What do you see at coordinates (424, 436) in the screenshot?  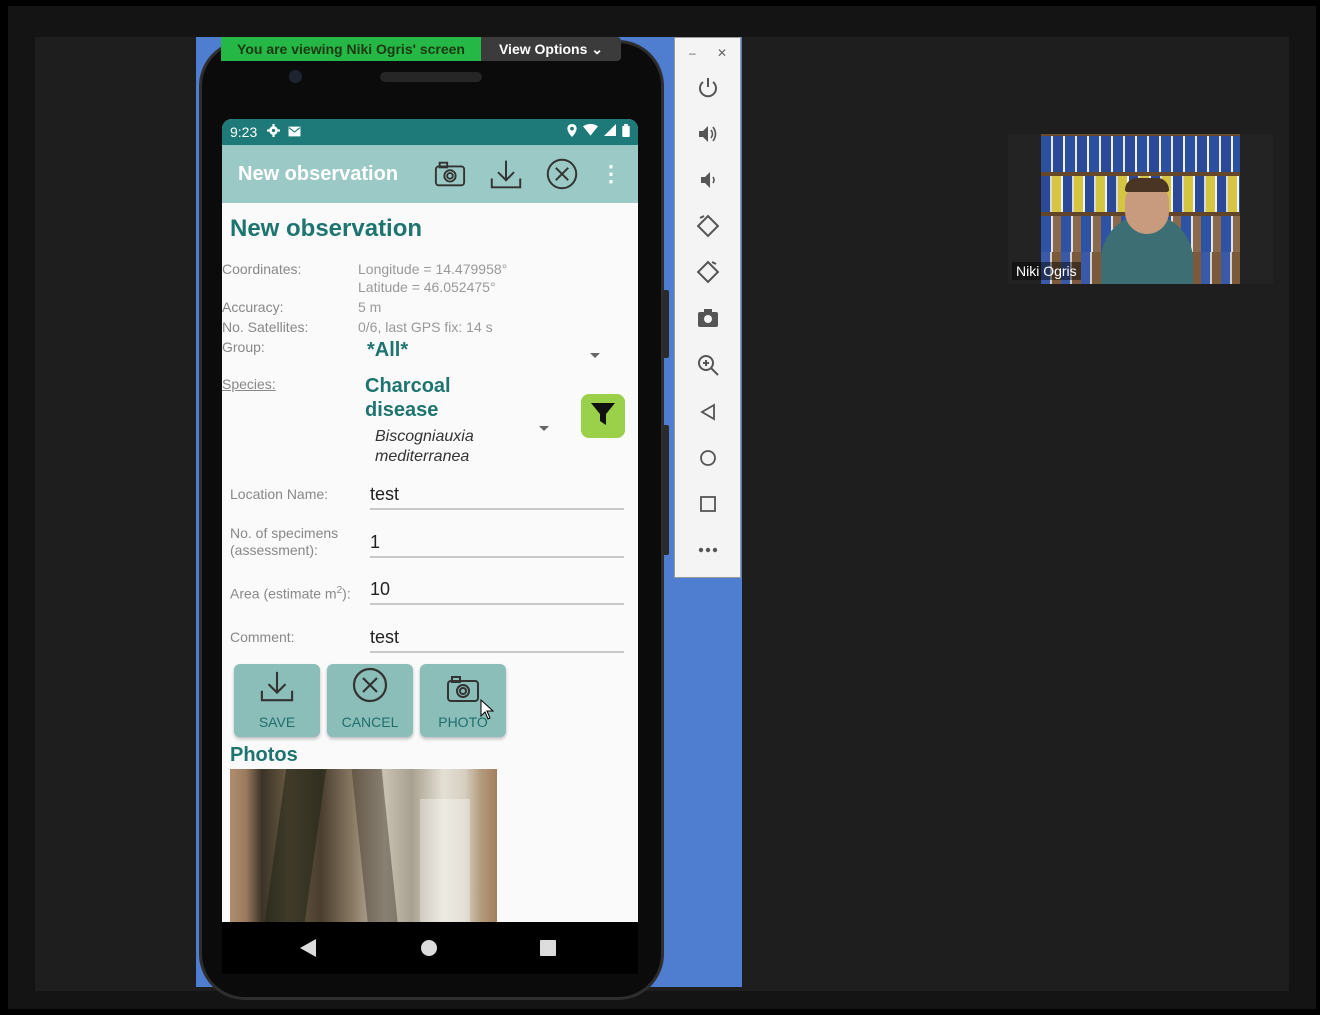 I see `species-latin-name-line1: Biscogniauxia` at bounding box center [424, 436].